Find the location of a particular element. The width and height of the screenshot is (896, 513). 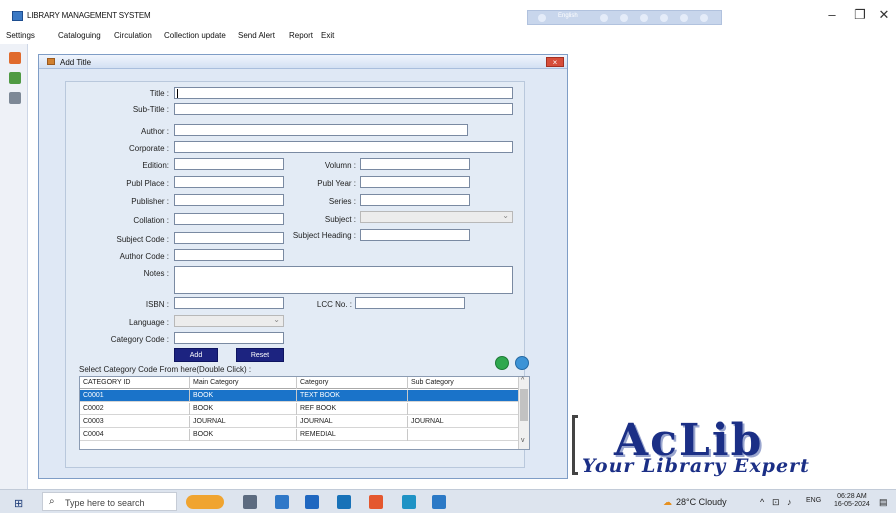

grid-cell: C0004 is located at coordinates (135, 435).